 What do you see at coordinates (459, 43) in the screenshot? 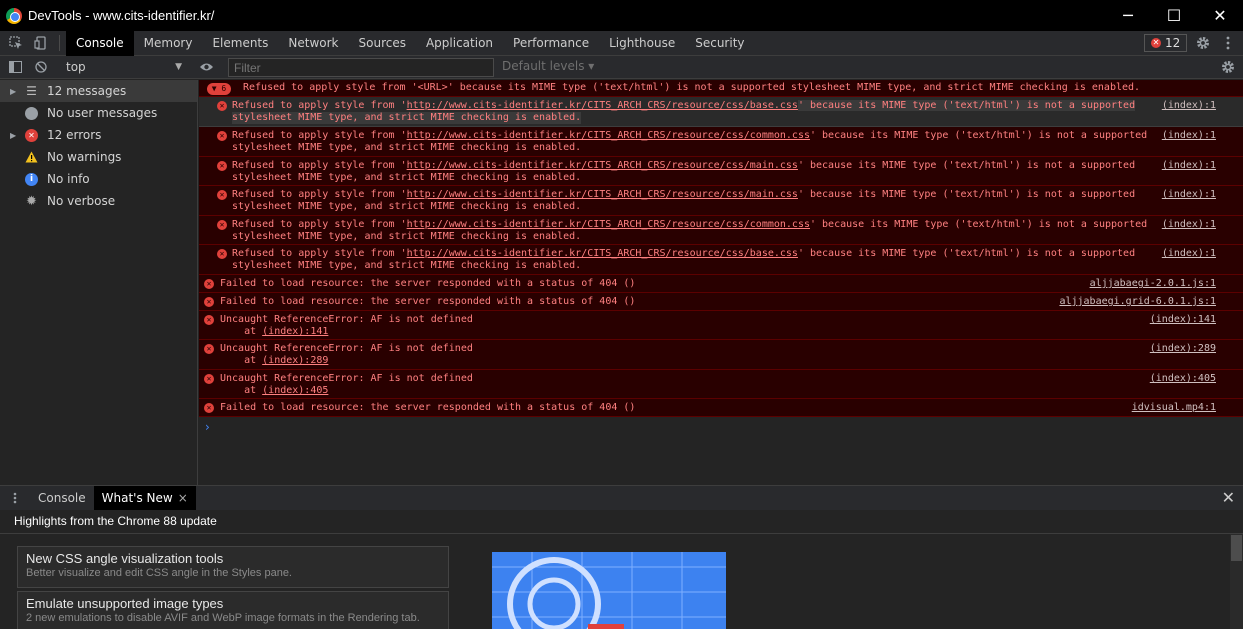
I see `tab-application: Application` at bounding box center [459, 43].